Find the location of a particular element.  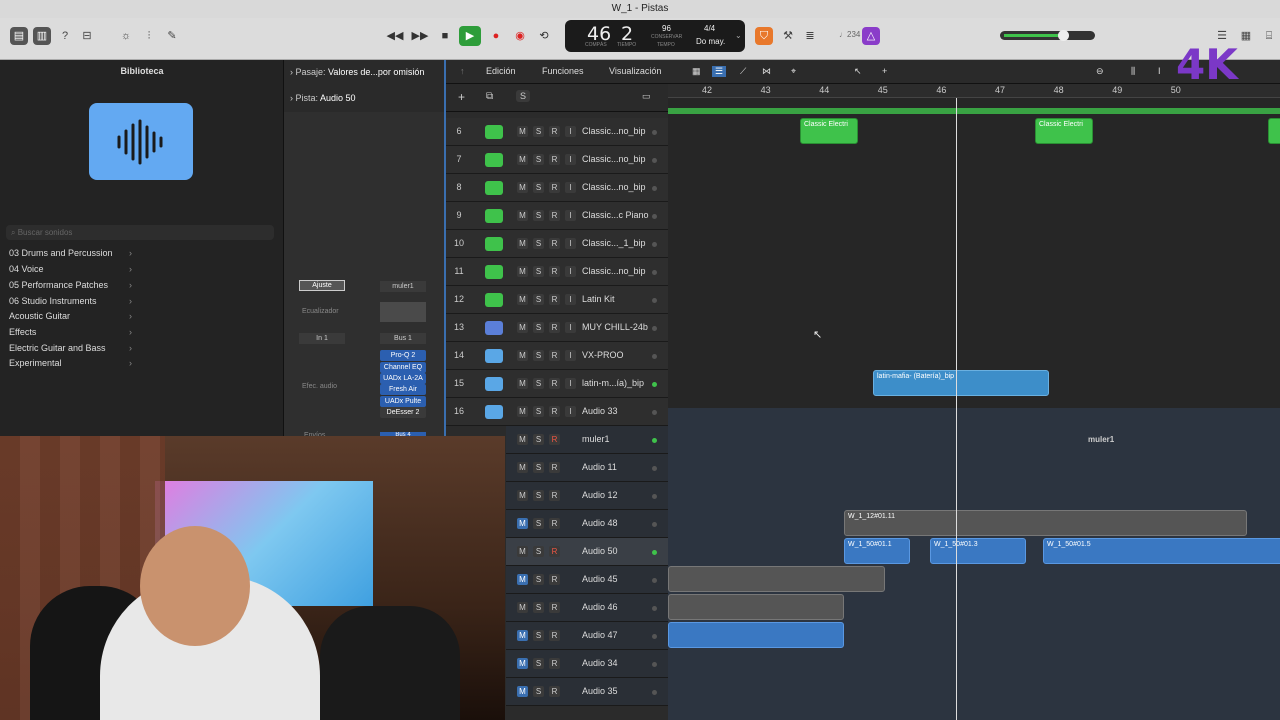

audio-region is located at coordinates (756, 607).